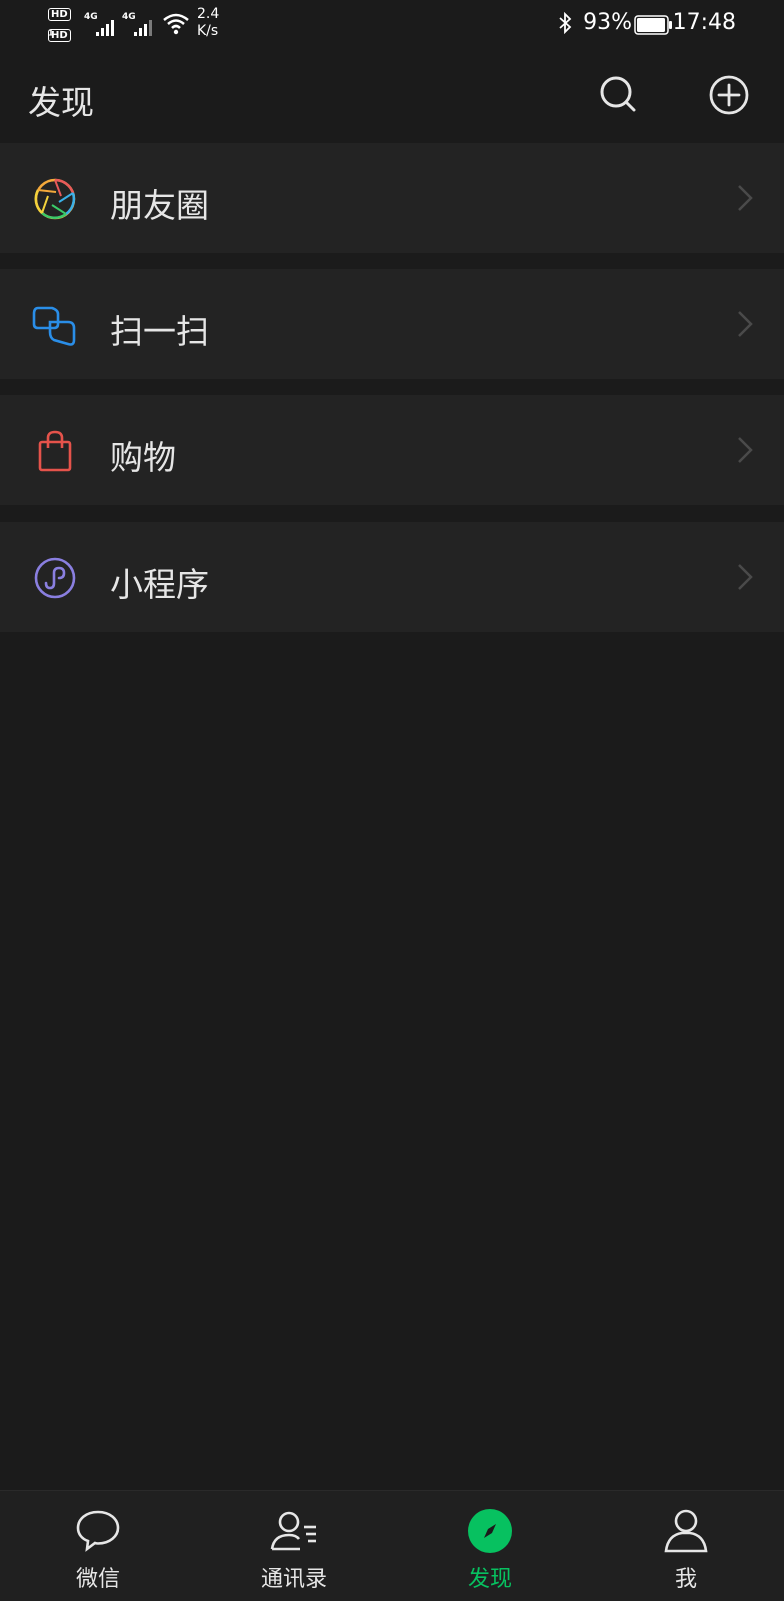 Image resolution: width=784 pixels, height=1601 pixels. I want to click on mini-program-icon, so click(55, 578).